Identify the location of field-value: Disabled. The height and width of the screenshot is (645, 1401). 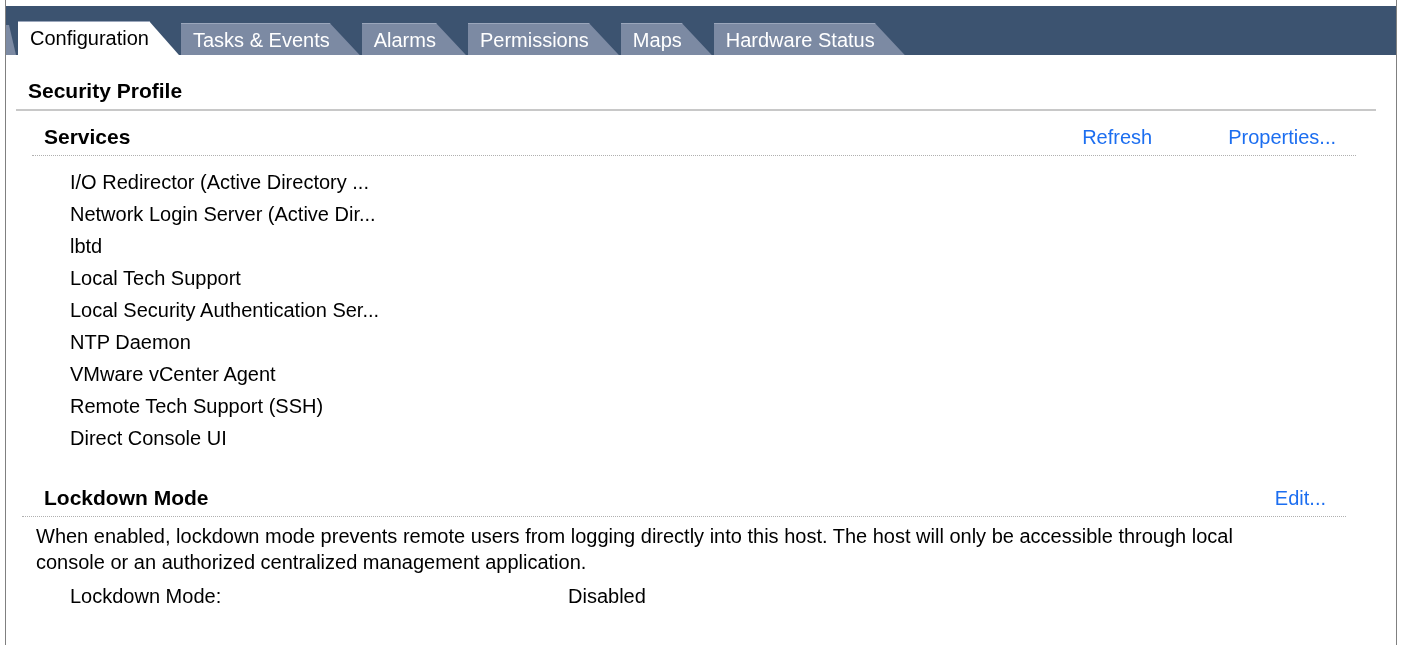
(607, 596).